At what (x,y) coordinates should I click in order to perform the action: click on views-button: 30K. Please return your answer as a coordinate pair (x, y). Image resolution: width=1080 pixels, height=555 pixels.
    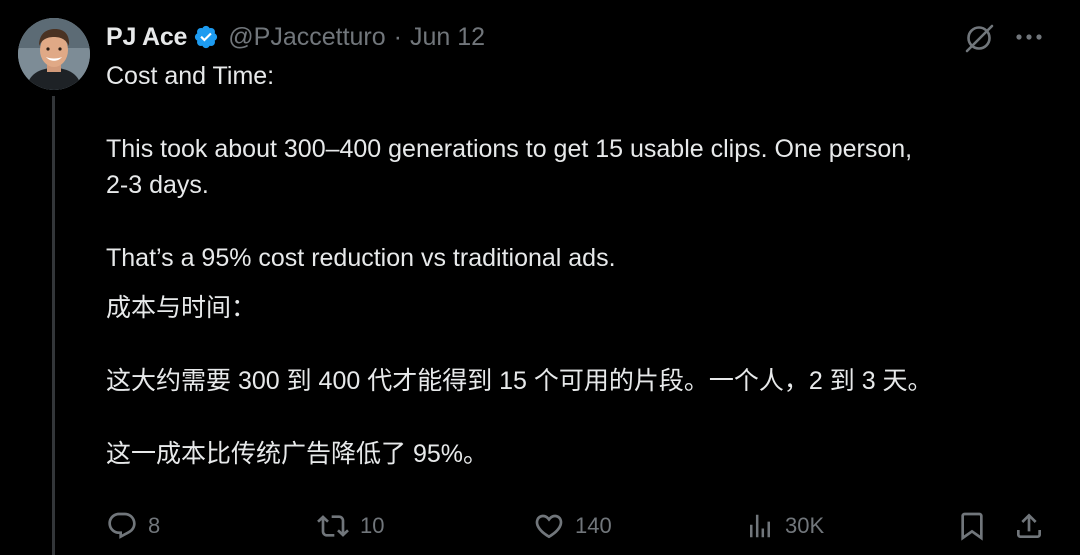
    Looking at the image, I should click on (784, 526).